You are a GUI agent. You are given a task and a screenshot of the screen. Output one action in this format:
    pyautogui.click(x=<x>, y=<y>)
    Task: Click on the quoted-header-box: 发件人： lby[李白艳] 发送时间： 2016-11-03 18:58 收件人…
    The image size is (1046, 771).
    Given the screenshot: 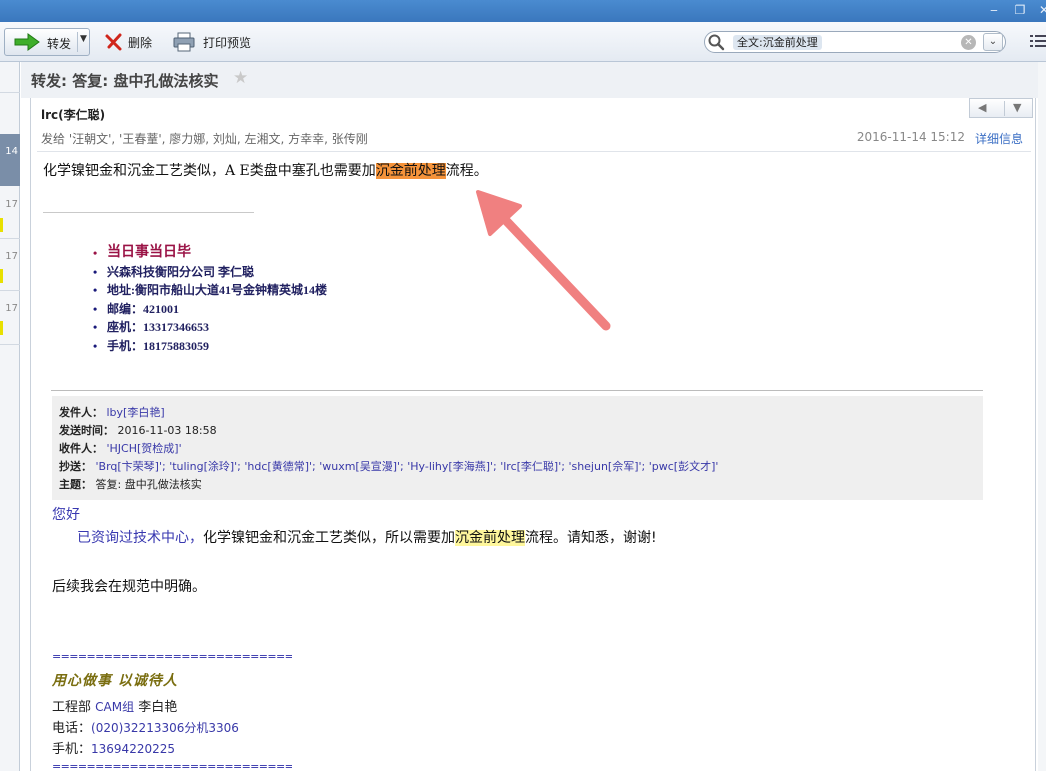 What is the action you would take?
    pyautogui.click(x=517, y=448)
    